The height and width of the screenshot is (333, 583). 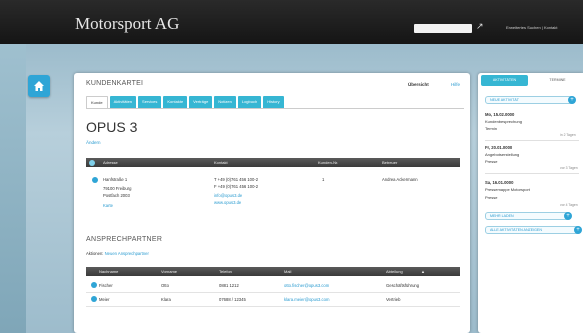 I want to click on contact-phone: 0881 1212, so click(x=229, y=285).